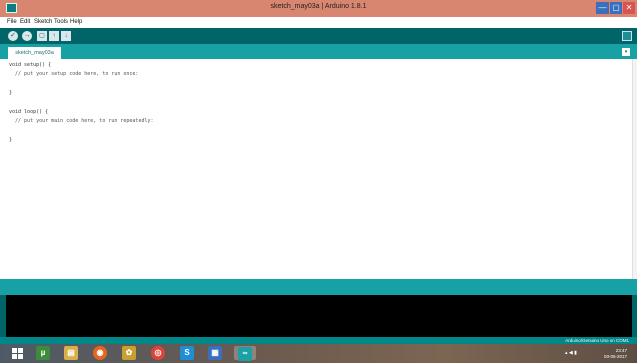 This screenshot has height=363, width=637. I want to click on arduino-taskbar-button: ∞, so click(245, 353).